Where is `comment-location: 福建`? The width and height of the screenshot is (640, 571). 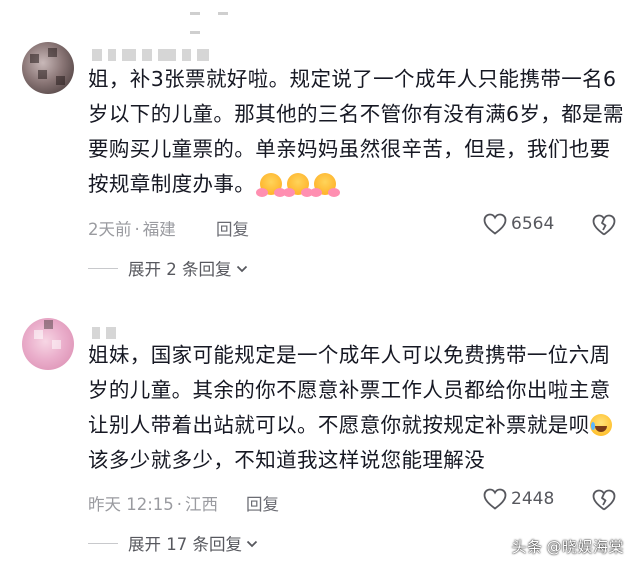
comment-location: 福建 is located at coordinates (159, 229).